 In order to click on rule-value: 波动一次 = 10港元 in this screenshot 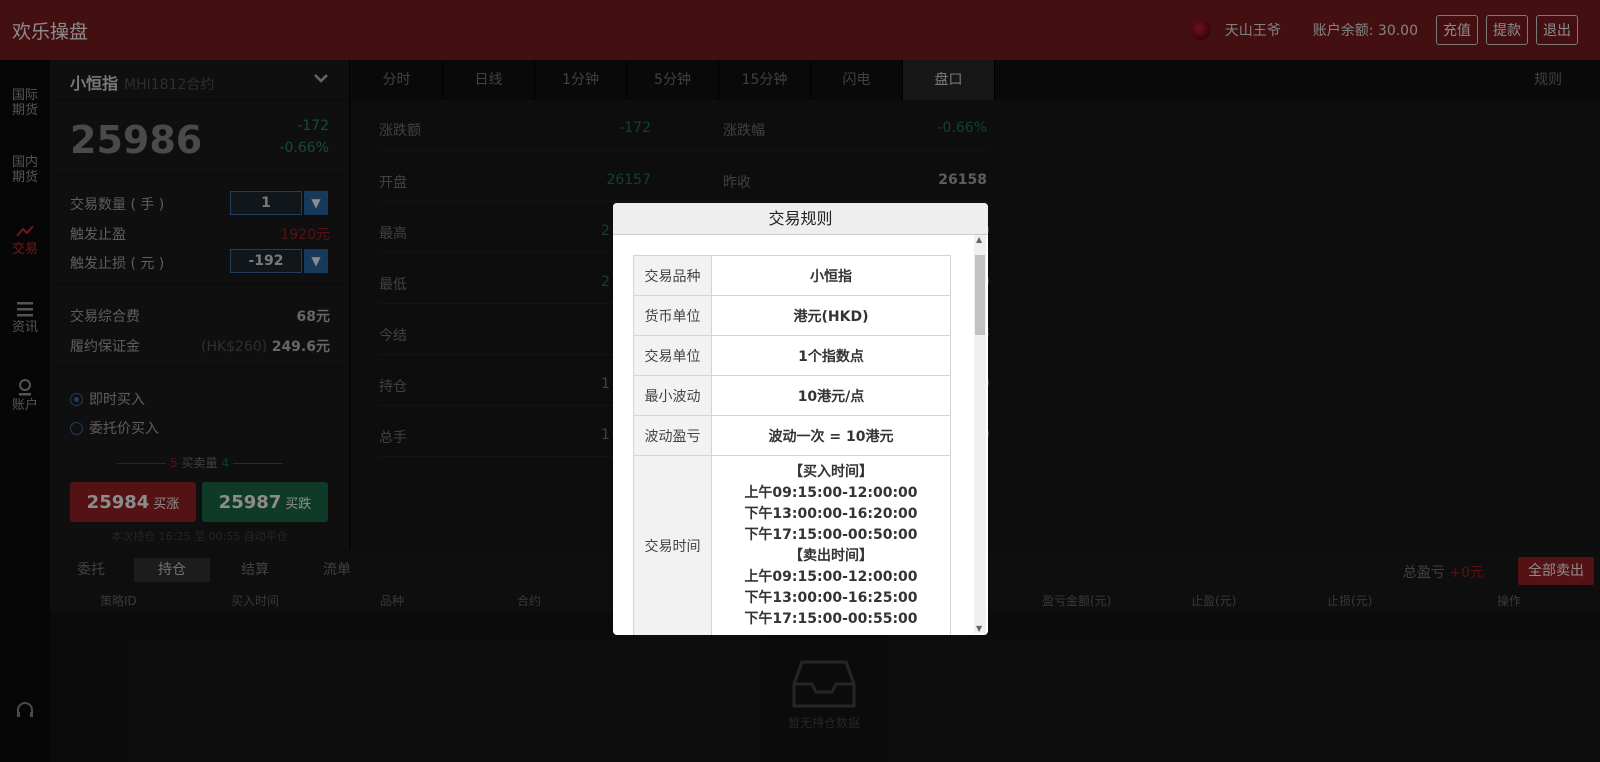, I will do `click(831, 435)`.